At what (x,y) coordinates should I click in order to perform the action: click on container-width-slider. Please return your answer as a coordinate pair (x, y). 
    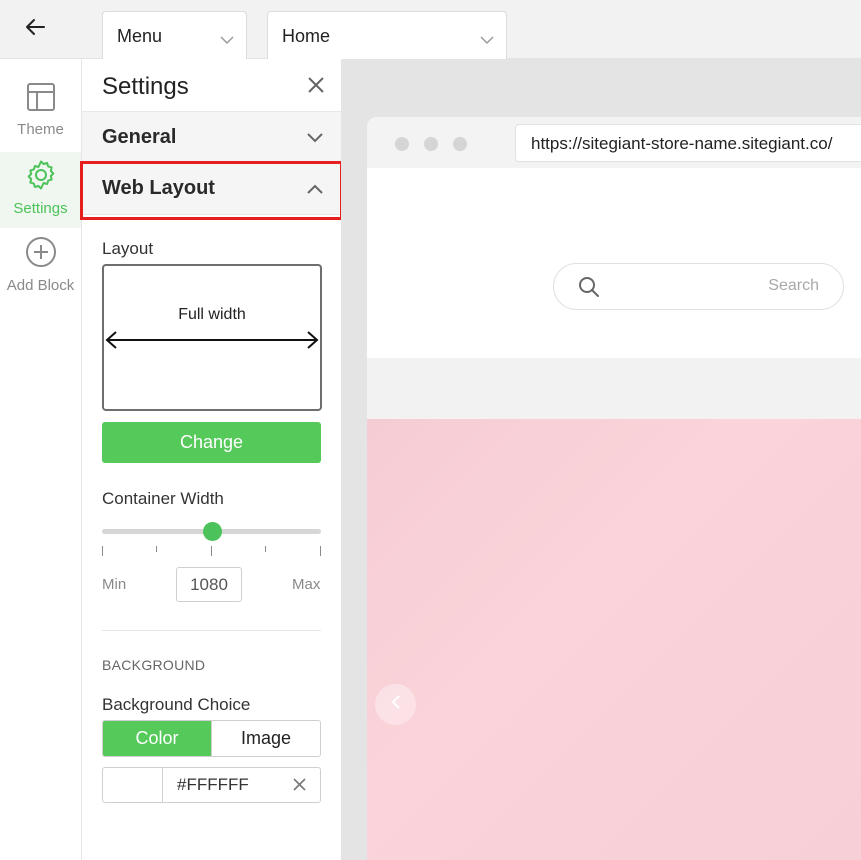
    Looking at the image, I should click on (211, 531).